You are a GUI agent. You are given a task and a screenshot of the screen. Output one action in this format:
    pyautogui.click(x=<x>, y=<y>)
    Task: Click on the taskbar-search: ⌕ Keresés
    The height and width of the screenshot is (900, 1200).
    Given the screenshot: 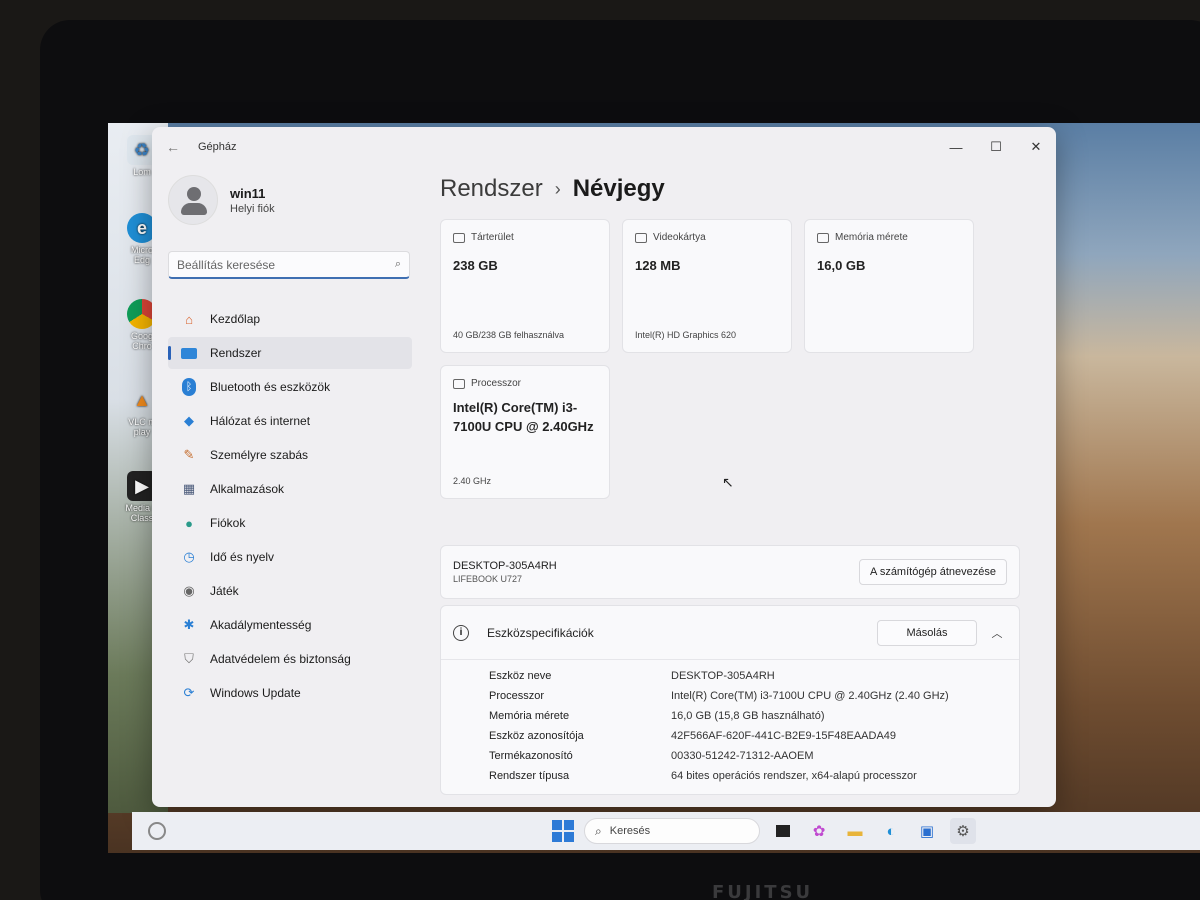 What is the action you would take?
    pyautogui.click(x=672, y=831)
    